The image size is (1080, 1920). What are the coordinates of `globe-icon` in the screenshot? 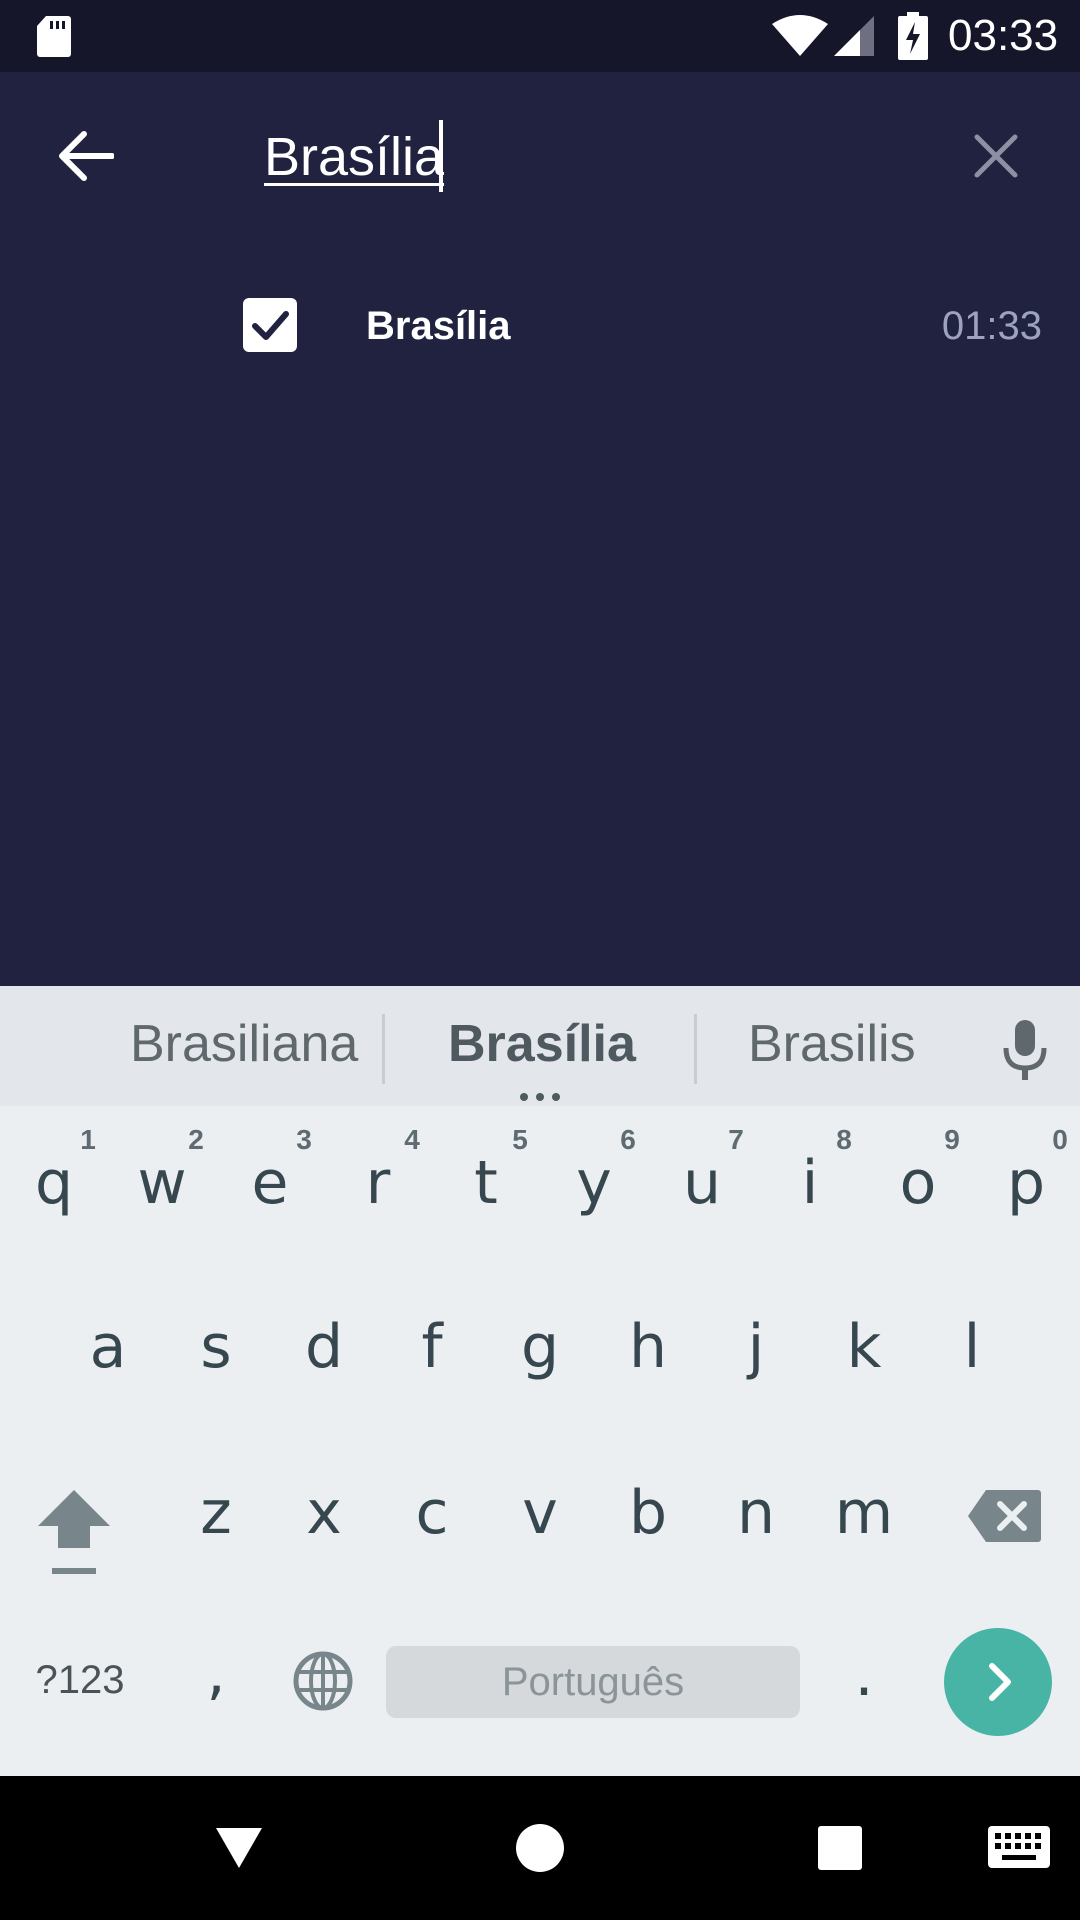 It's located at (323, 1681).